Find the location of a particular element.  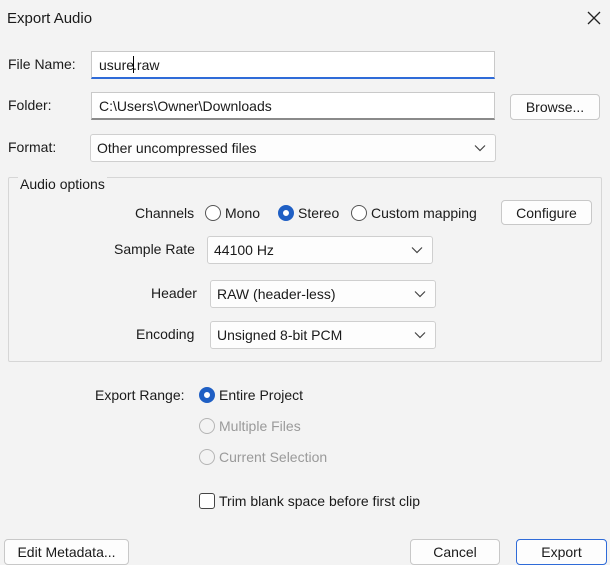

radio-stereo: Stereo is located at coordinates (308, 213).